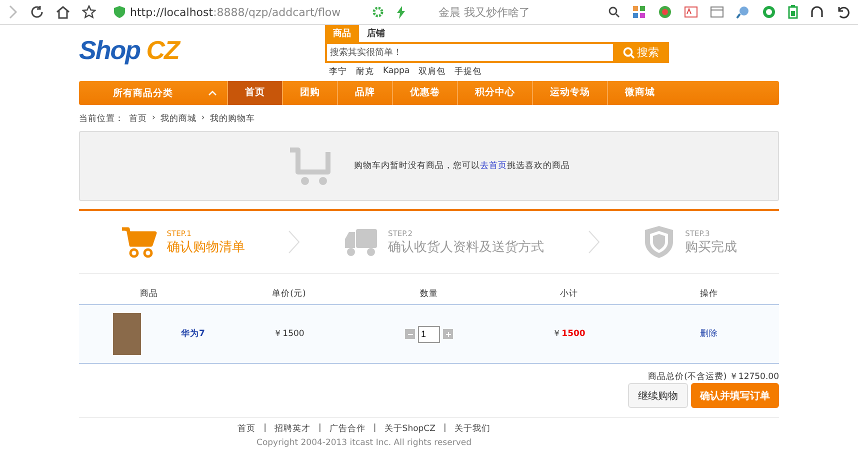 This screenshot has height=459, width=858. Describe the element at coordinates (709, 334) in the screenshot. I see `delete-link: 删除` at that location.